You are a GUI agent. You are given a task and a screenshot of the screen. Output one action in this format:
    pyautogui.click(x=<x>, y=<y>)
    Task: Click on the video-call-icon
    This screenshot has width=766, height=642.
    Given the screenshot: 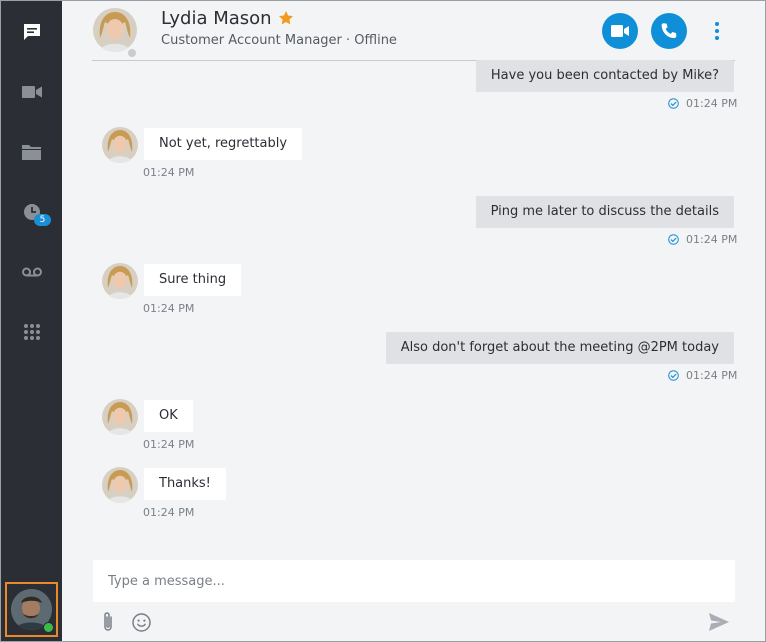 What is the action you would take?
    pyautogui.click(x=620, y=31)
    